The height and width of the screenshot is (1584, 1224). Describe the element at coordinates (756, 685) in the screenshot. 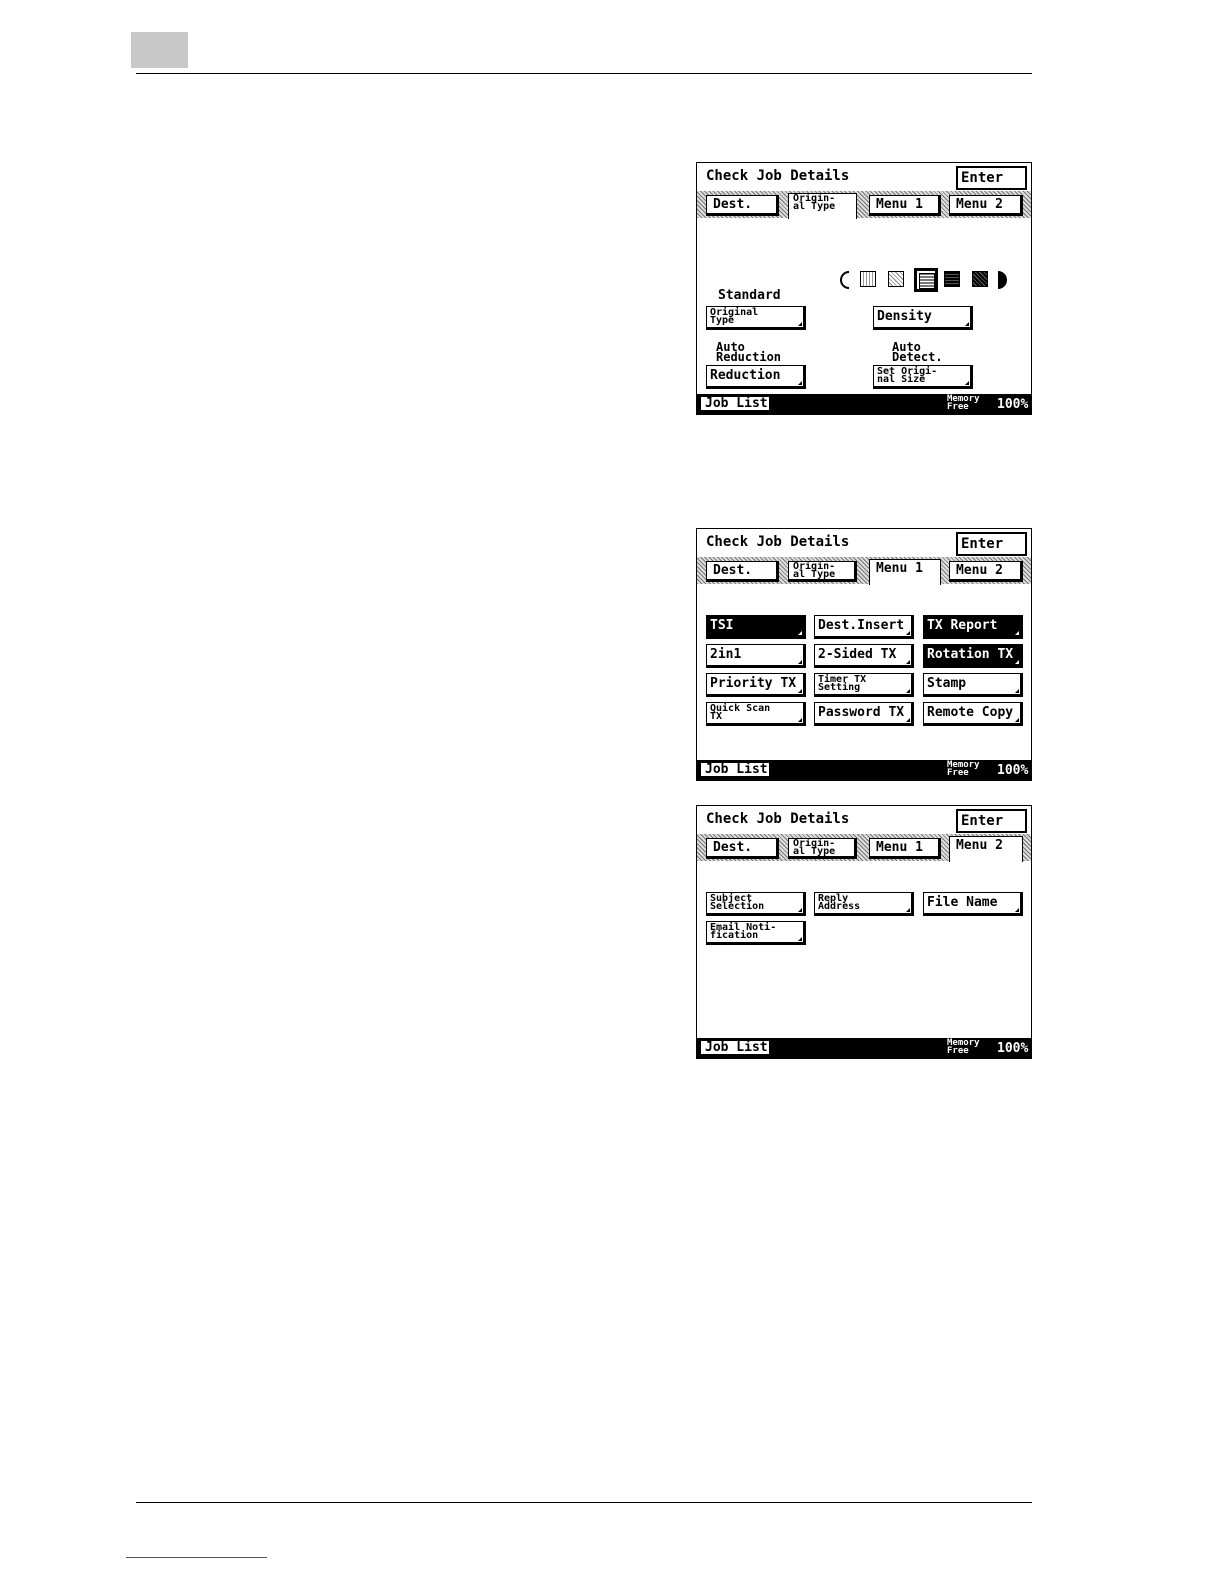

I see `priority-tx-button: Priority TX` at that location.